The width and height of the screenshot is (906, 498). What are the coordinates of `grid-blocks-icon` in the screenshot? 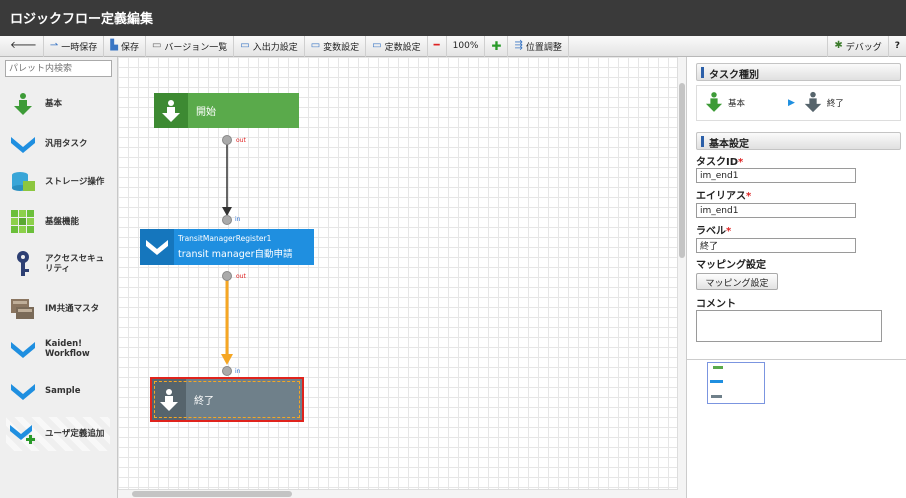 It's located at (23, 222).